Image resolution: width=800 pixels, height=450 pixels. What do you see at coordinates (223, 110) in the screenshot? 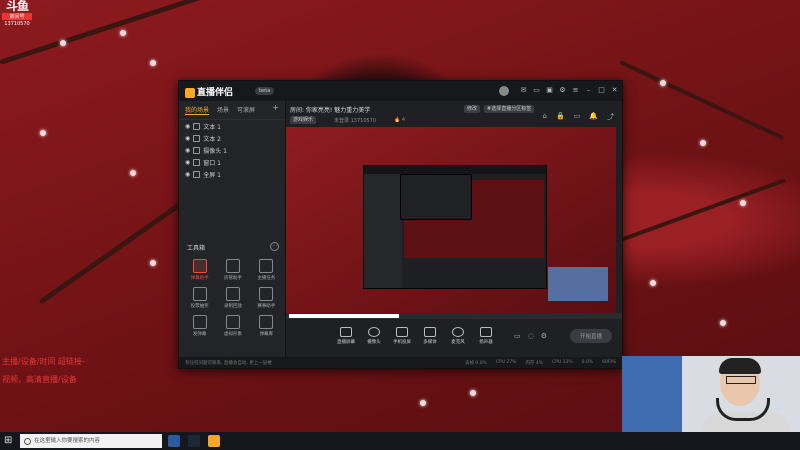
I see `tab-scene: 场景` at bounding box center [223, 110].